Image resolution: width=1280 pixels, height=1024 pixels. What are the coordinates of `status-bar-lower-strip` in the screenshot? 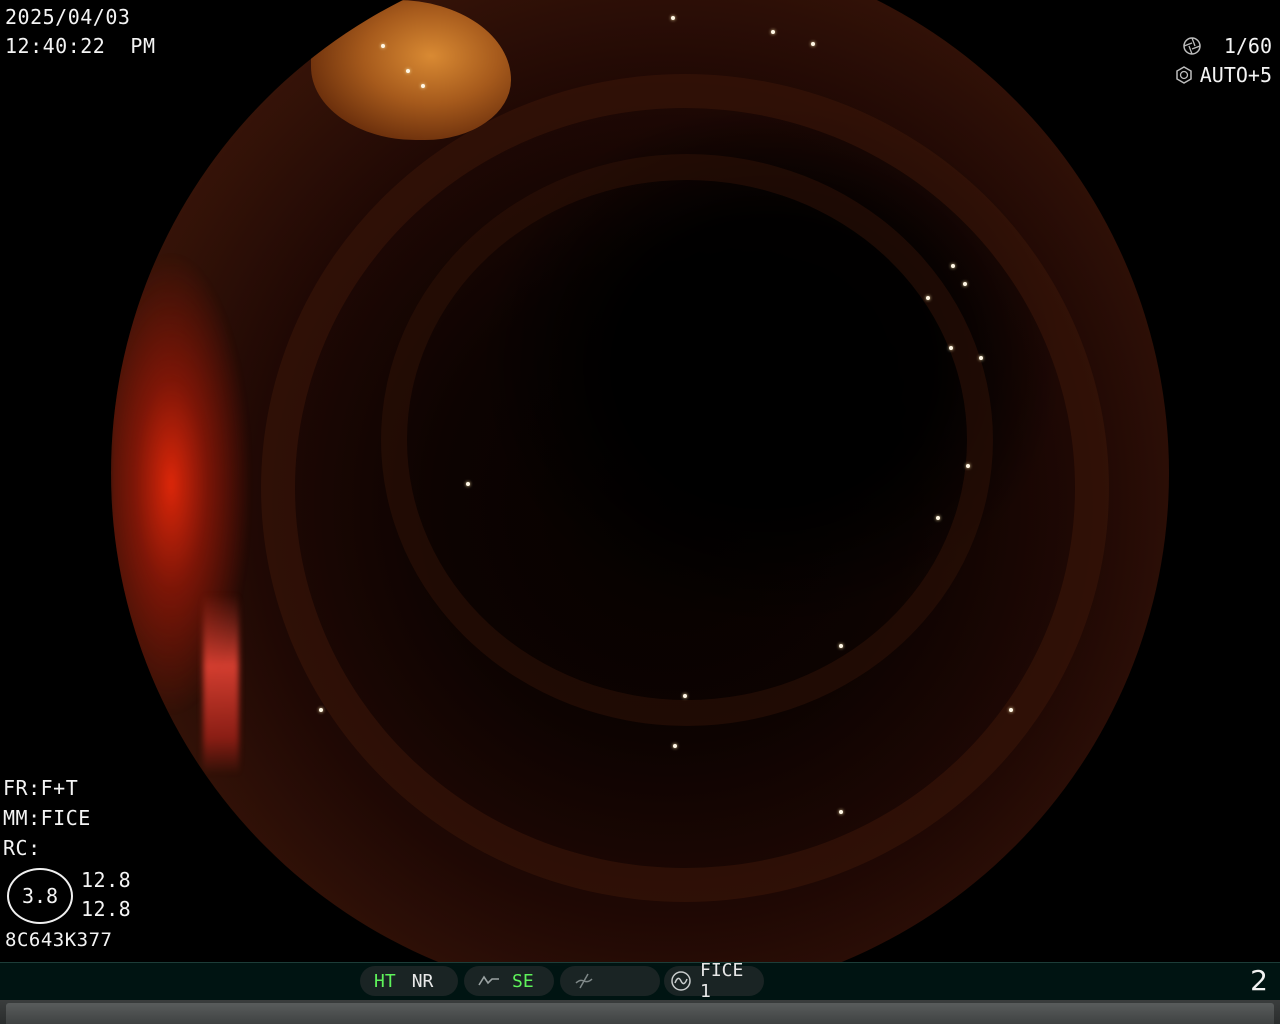 It's located at (640, 1012).